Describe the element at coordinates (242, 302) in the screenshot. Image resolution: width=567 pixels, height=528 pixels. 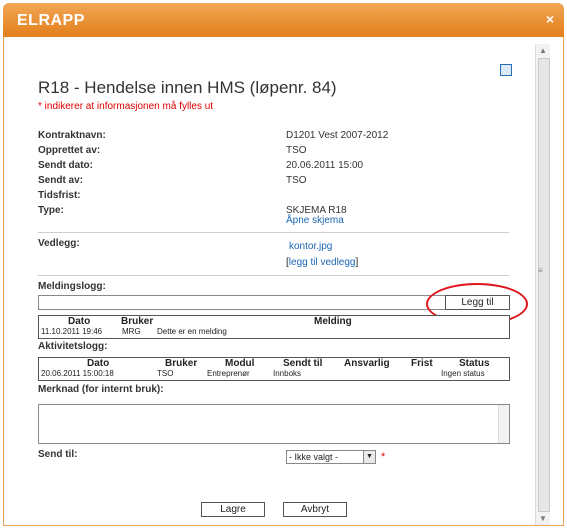
I see `message-input` at that location.